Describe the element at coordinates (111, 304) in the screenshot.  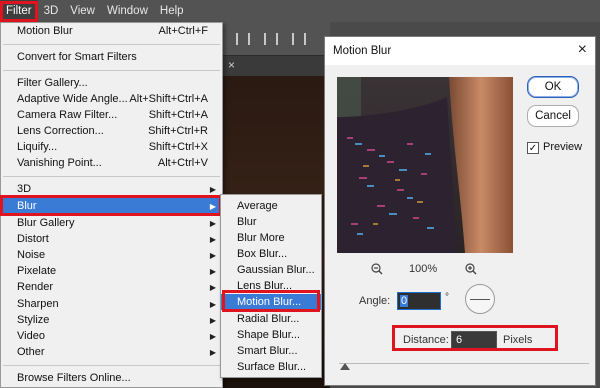
I see `menu-item-sharpen: Sharpen ▶` at that location.